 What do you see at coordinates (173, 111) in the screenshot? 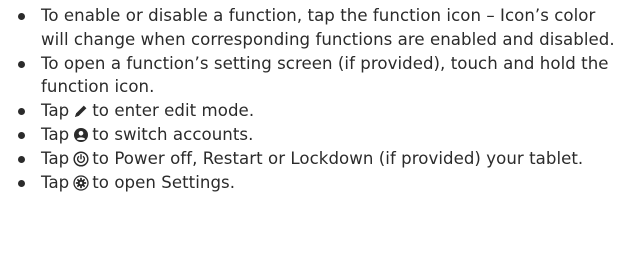
I see `instruction-text: to enter edit mode.` at bounding box center [173, 111].